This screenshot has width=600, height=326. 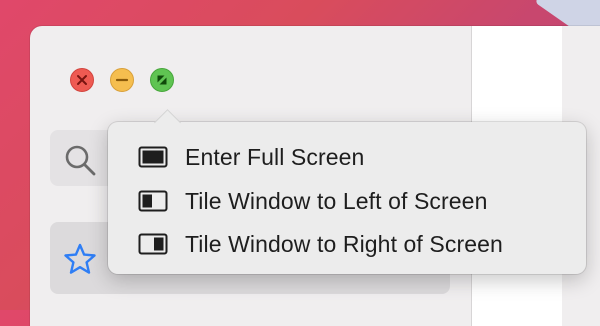 I want to click on full-screen-icon, so click(x=153, y=157).